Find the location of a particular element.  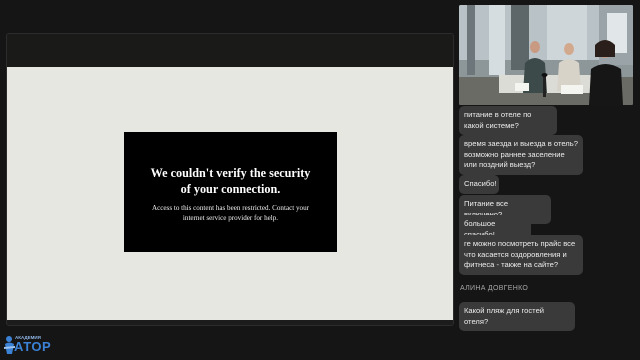

webcam-video is located at coordinates (546, 55).